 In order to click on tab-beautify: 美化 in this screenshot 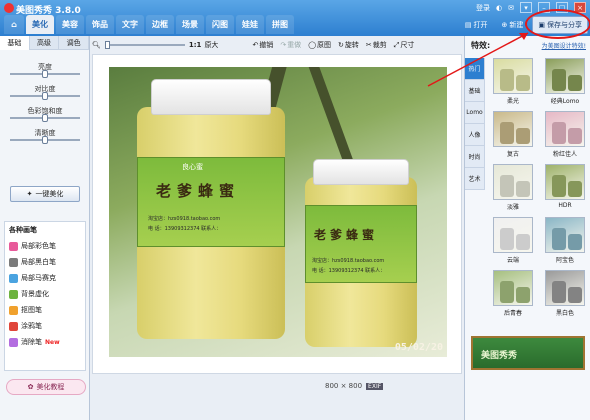, I will do `click(40, 24)`.